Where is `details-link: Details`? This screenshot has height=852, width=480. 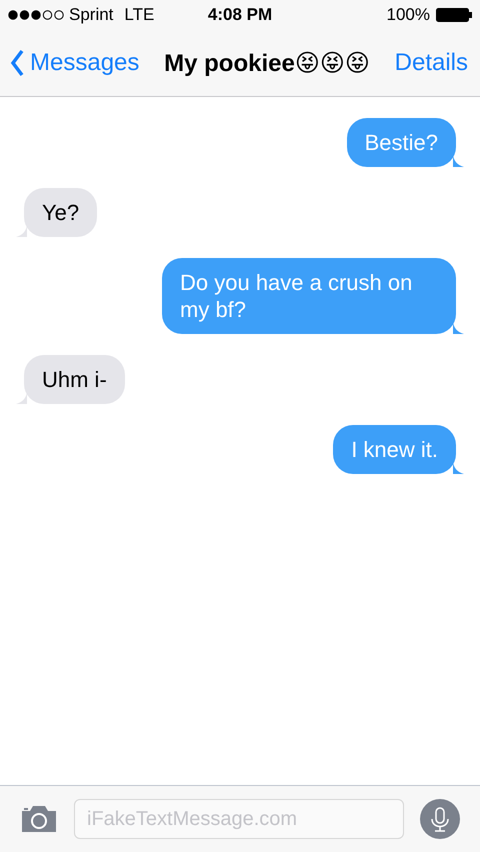 details-link: Details is located at coordinates (431, 63).